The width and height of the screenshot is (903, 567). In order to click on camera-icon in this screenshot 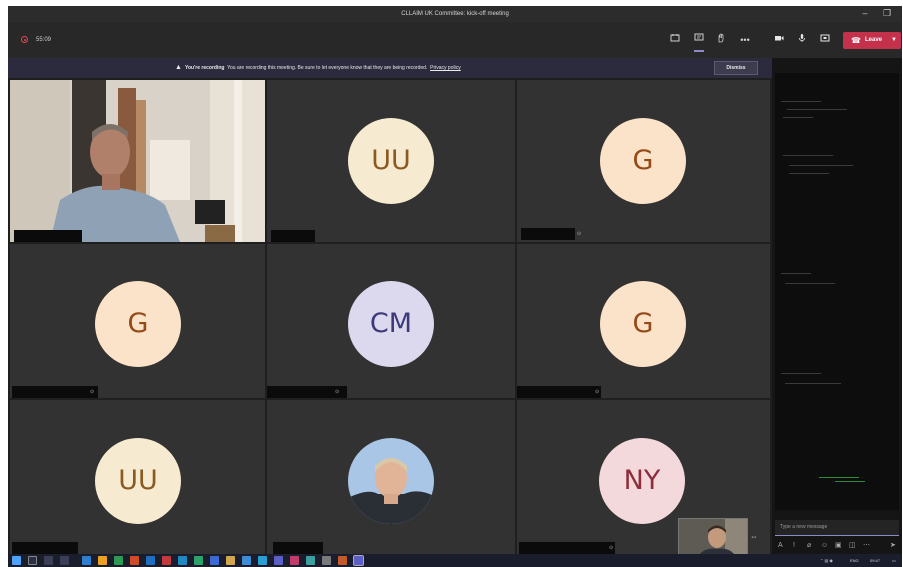, I will do `click(779, 40)`.